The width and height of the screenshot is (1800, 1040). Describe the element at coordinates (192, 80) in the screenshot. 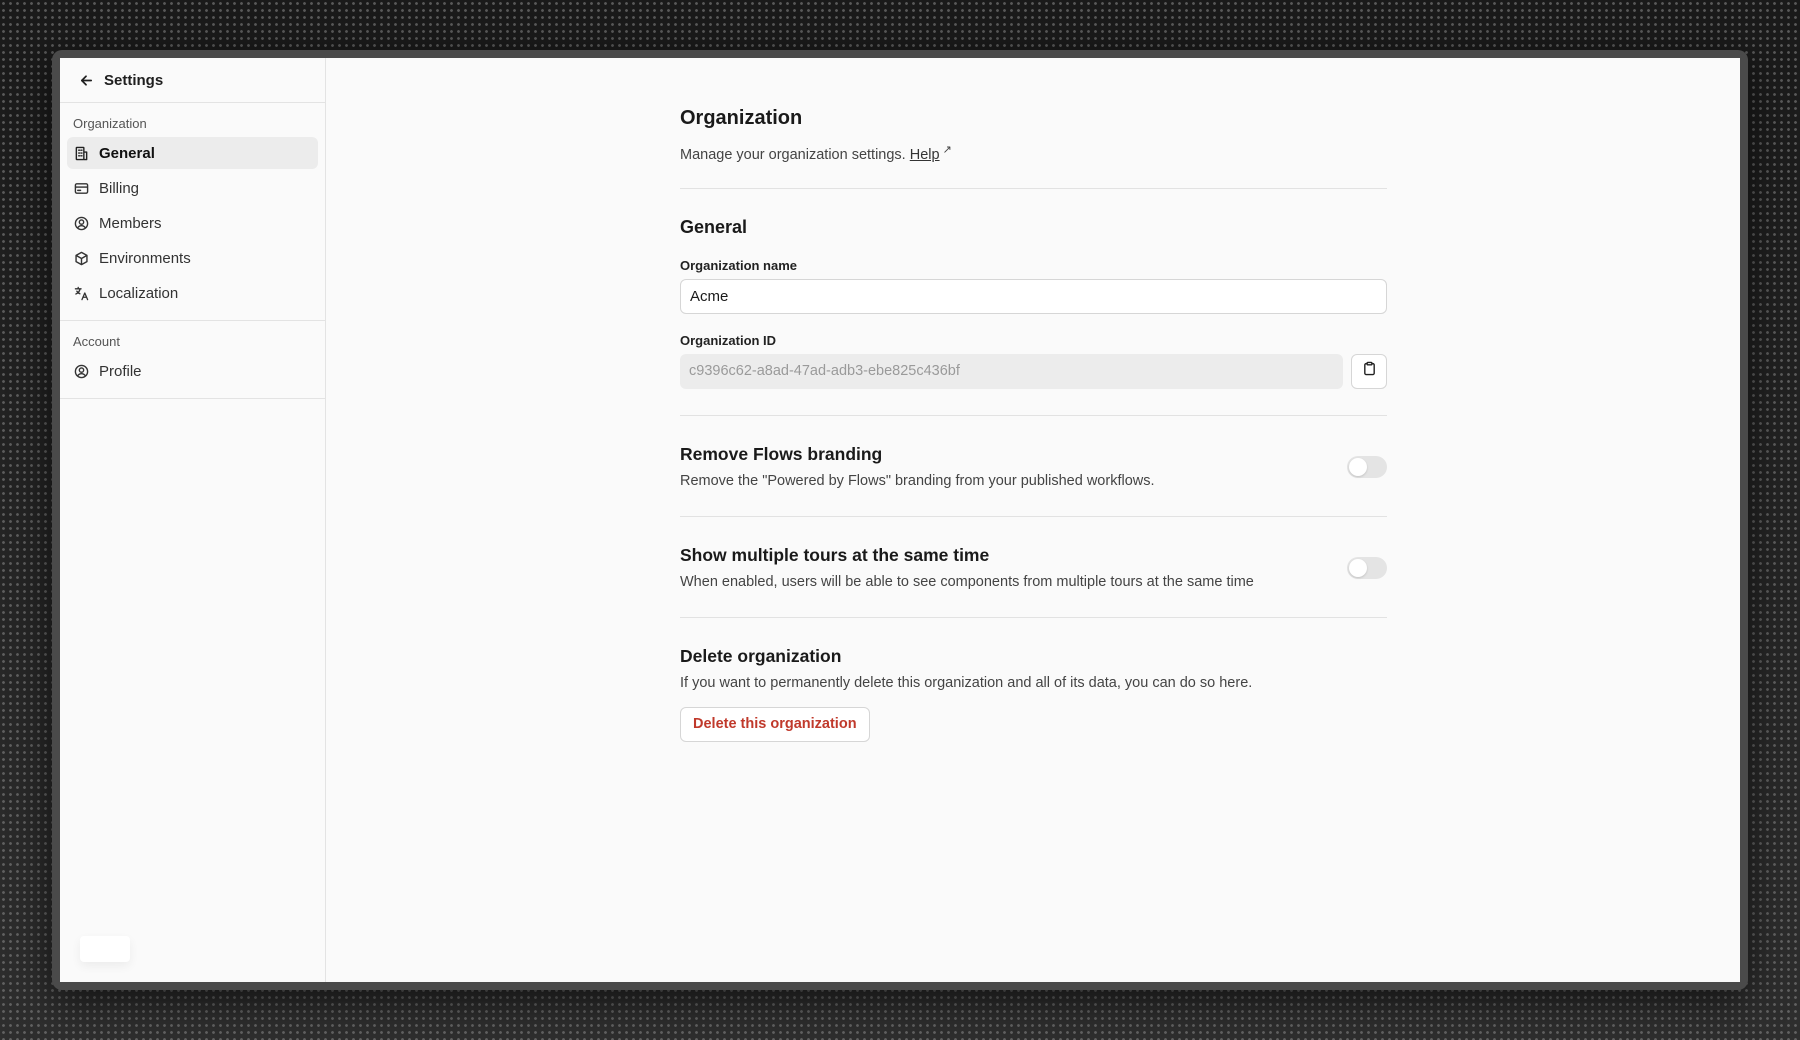

I see `back-to-settings: Settings` at that location.